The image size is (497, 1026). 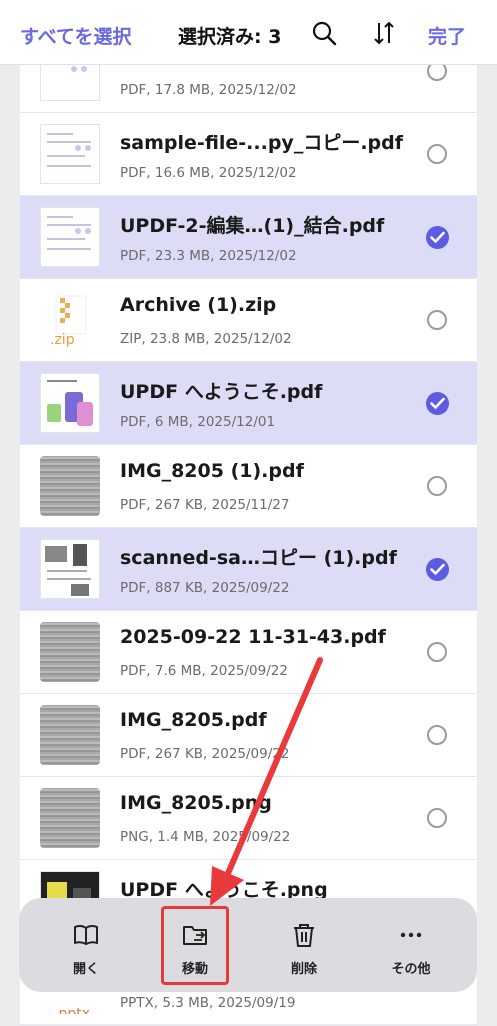 I want to click on done-button: 完了, so click(x=447, y=35).